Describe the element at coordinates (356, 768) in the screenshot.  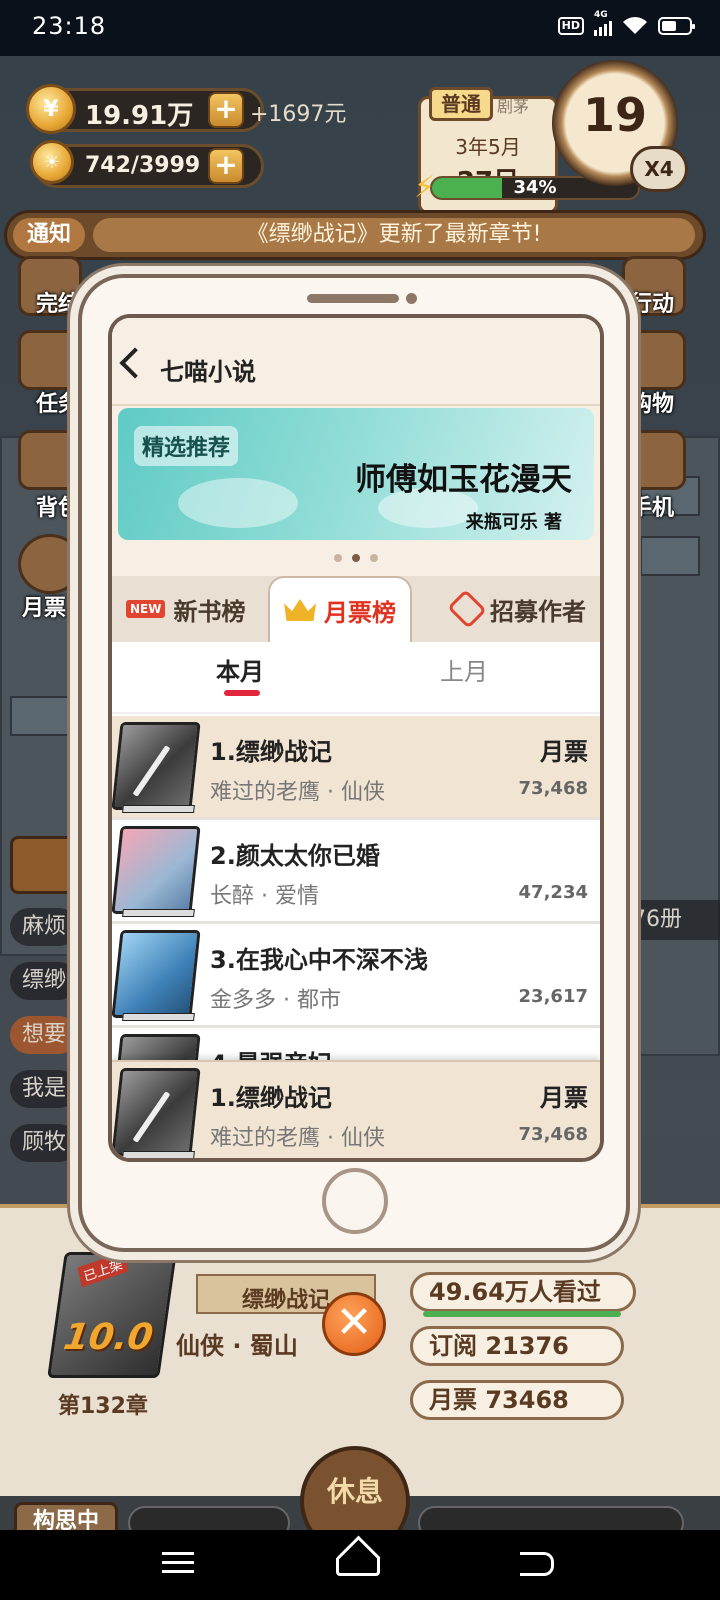
I see `ranking-row: 1.缥缈战记 难过的老鹰 · 仙侠 月票 73,468` at that location.